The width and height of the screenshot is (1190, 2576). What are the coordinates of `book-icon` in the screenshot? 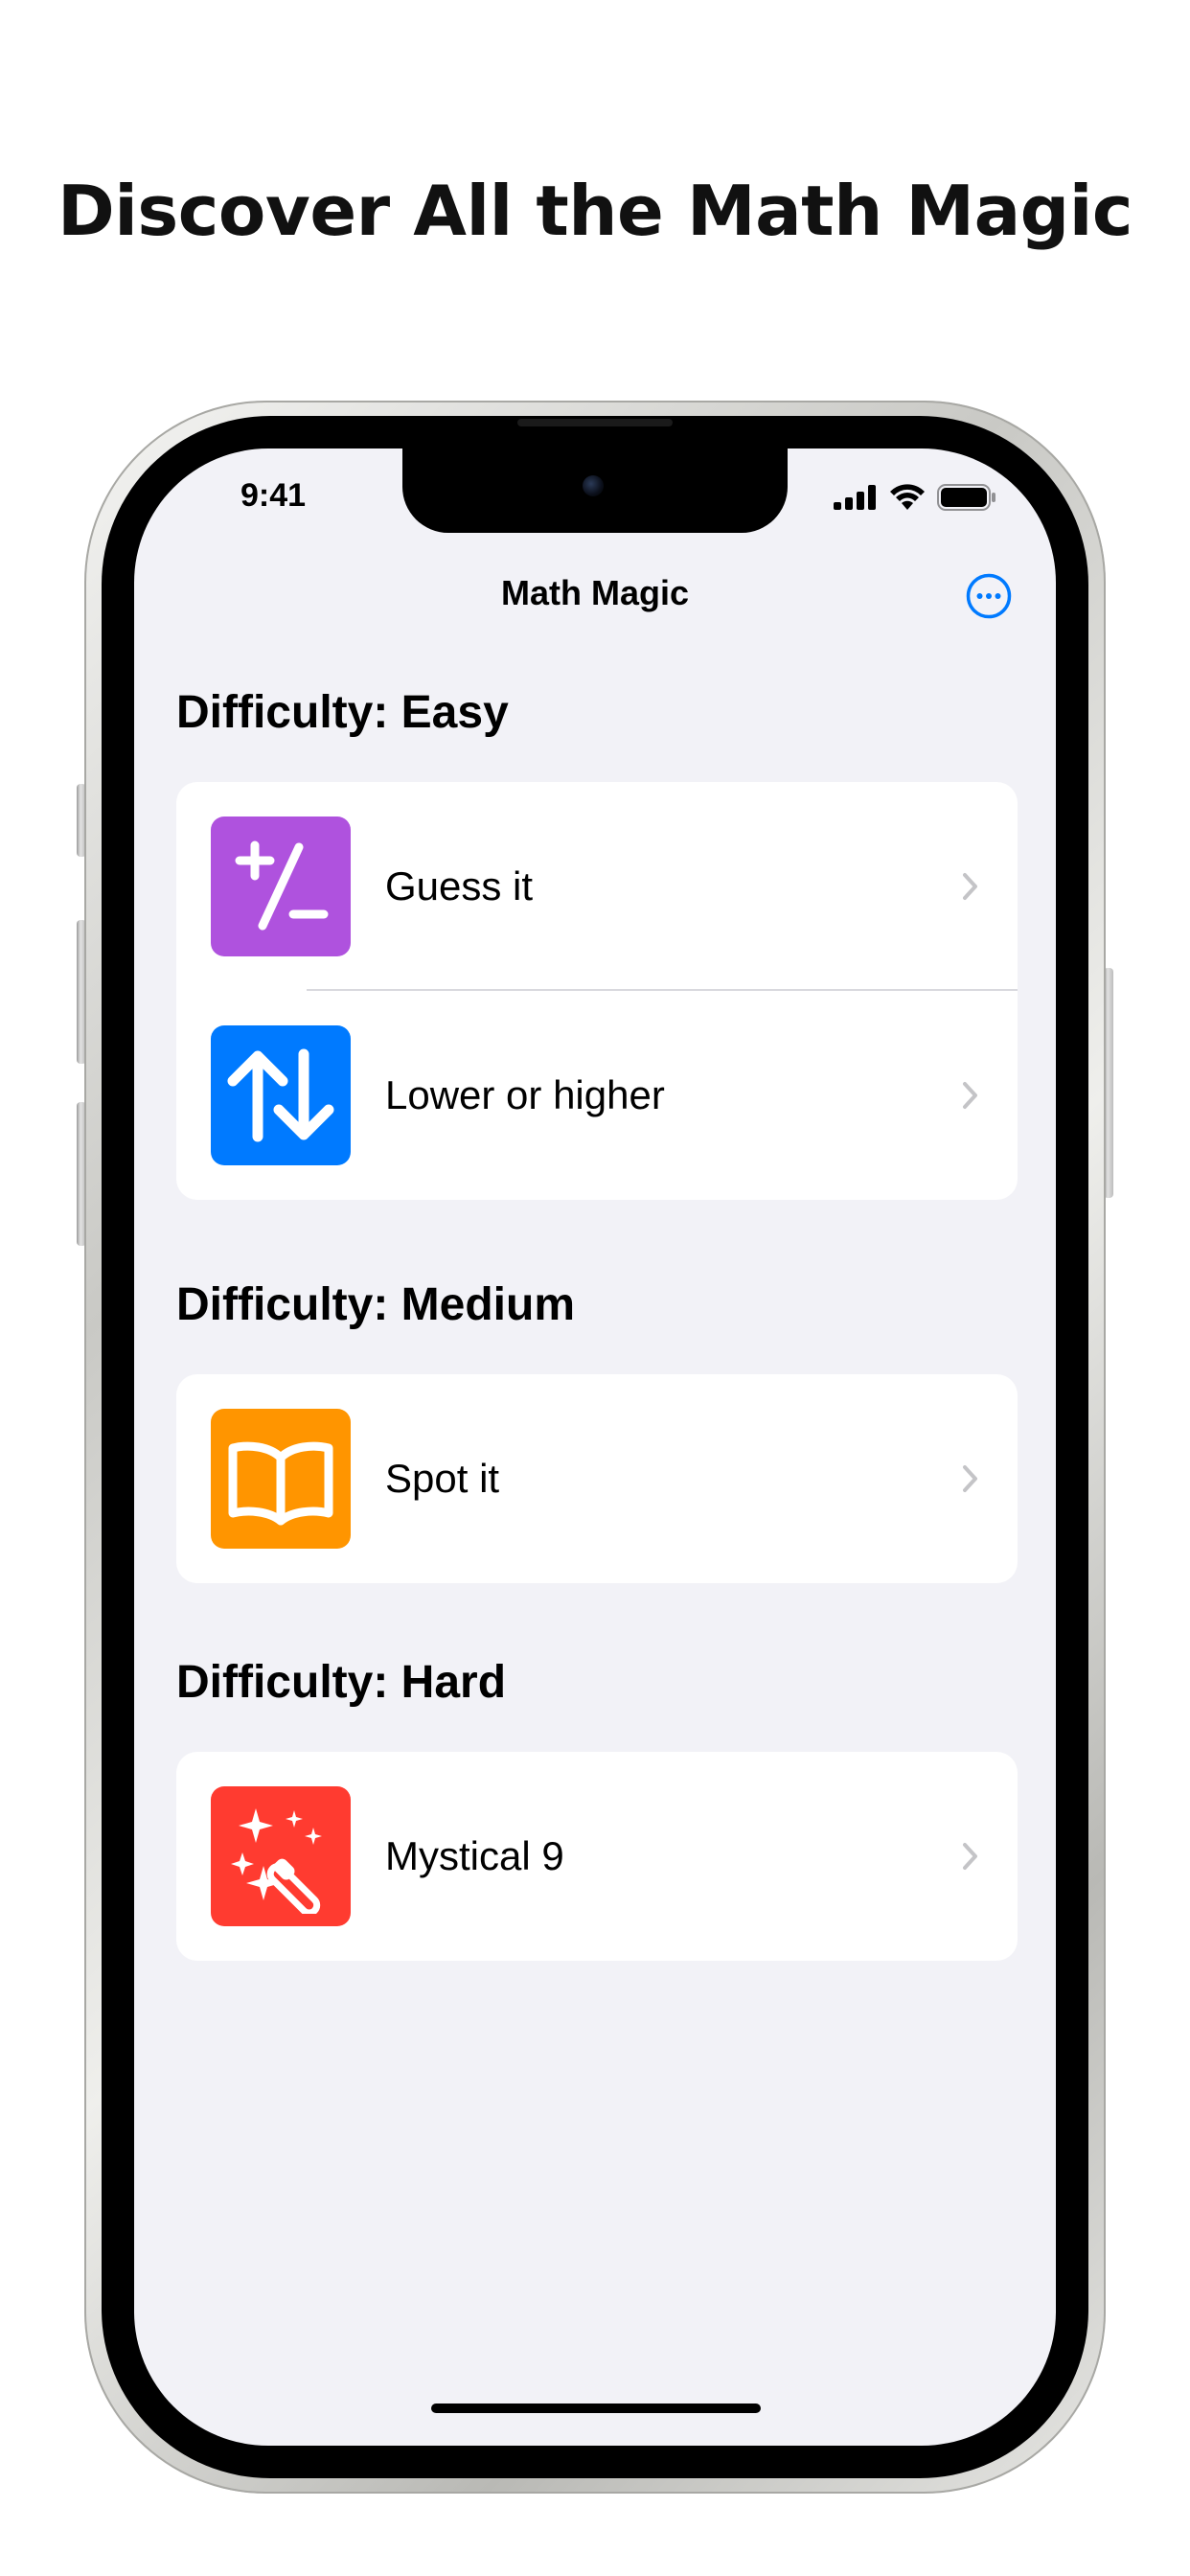 It's located at (280, 1483).